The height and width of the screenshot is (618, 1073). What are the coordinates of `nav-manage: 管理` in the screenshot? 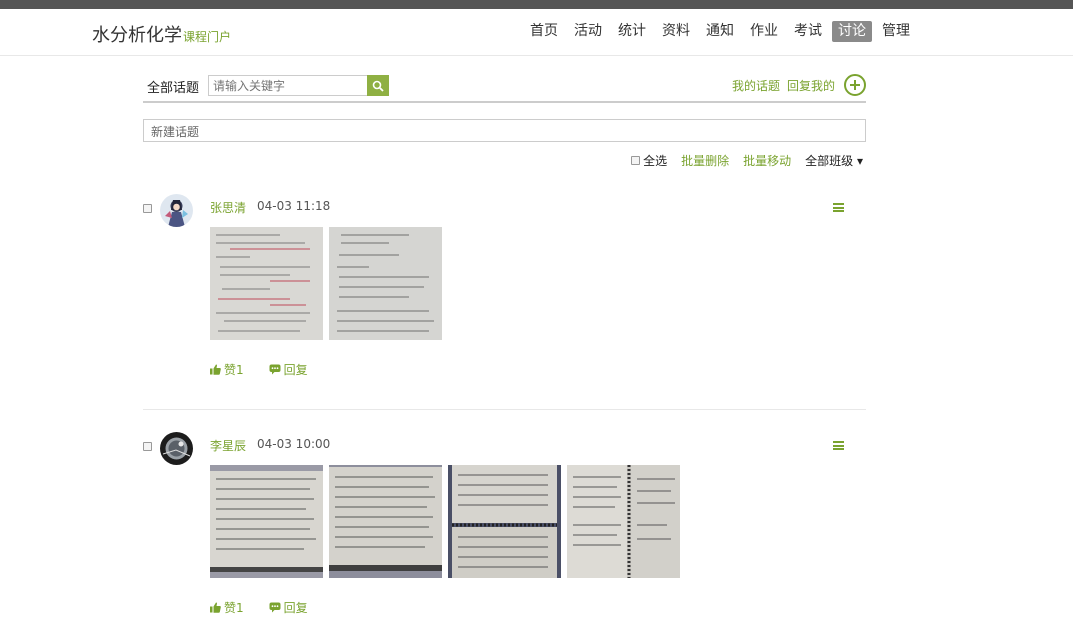 It's located at (896, 31).